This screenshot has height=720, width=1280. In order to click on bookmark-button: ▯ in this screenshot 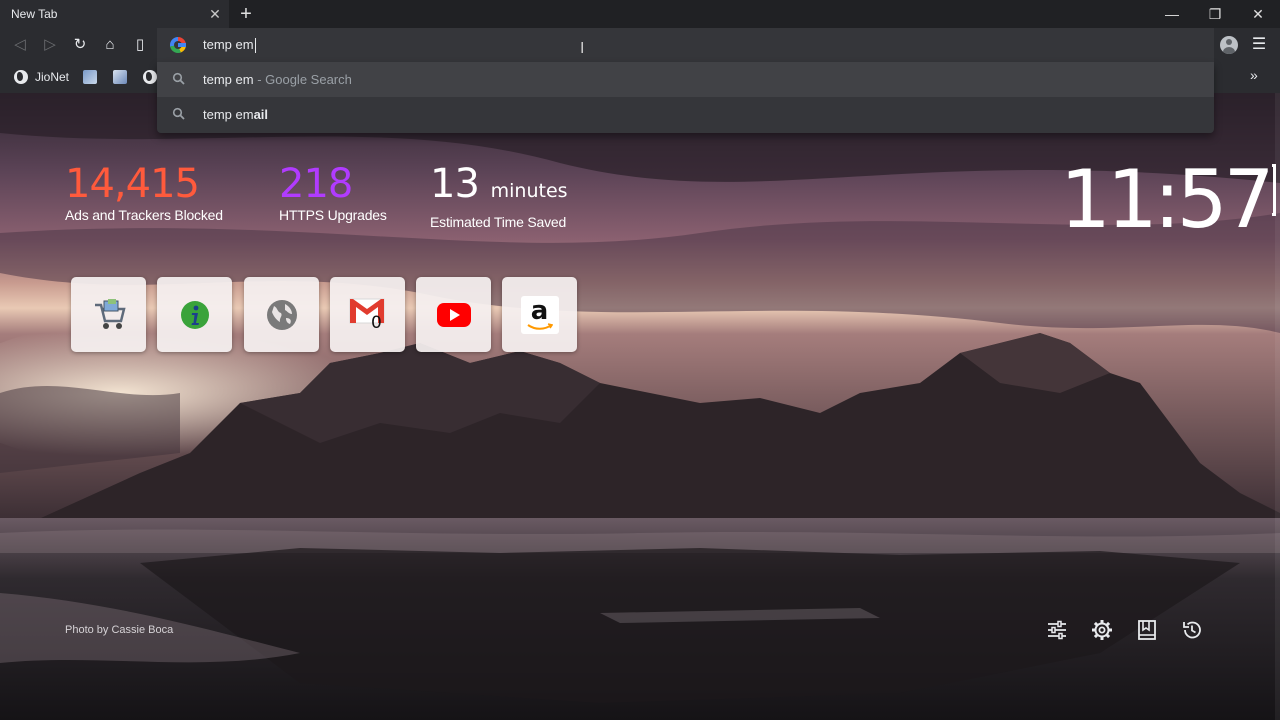, I will do `click(140, 45)`.